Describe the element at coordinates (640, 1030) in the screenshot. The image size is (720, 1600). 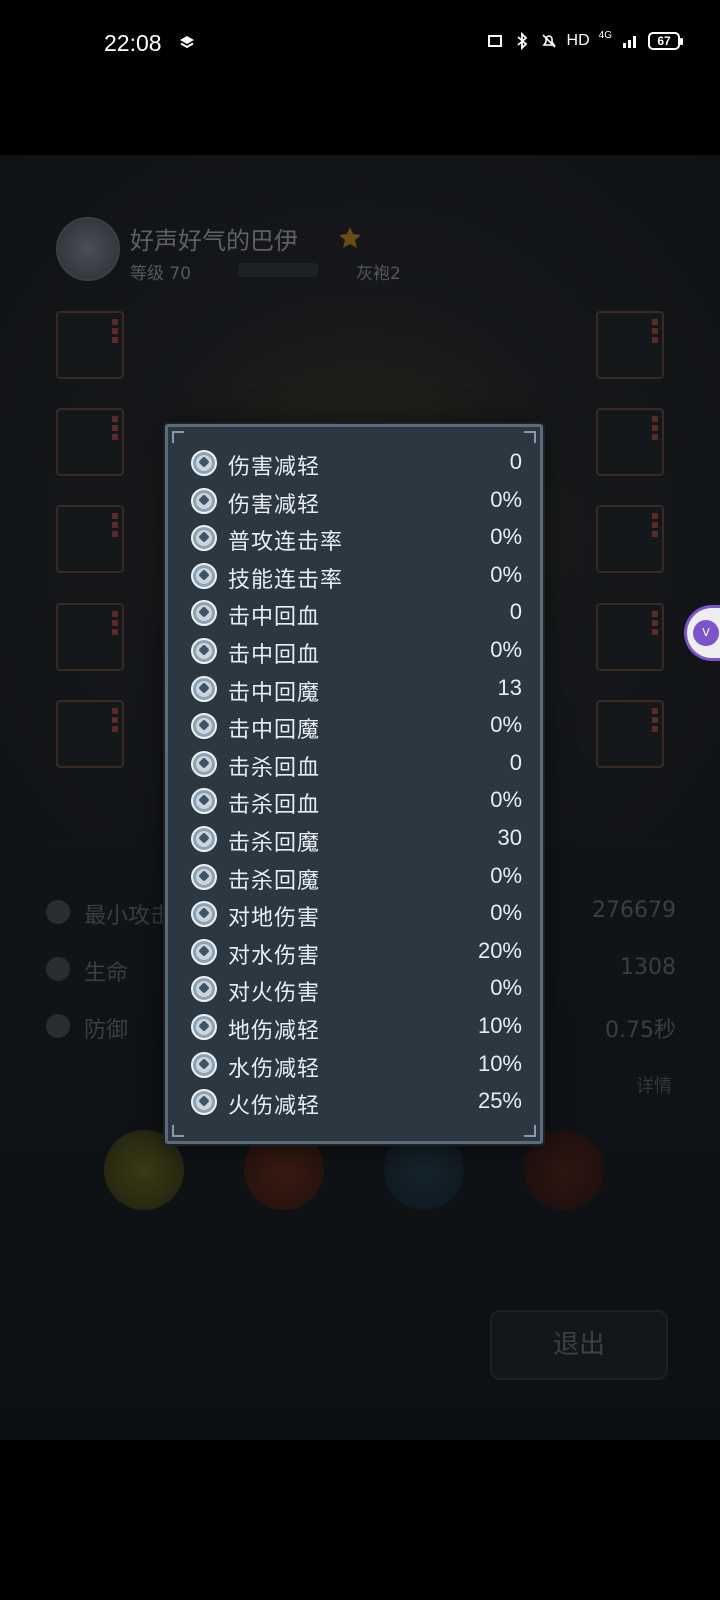
I see `stat-value: 0.75秒` at that location.